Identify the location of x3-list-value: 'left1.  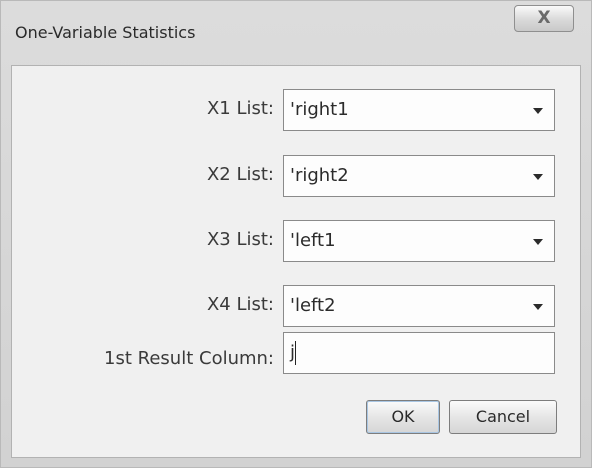
(313, 240).